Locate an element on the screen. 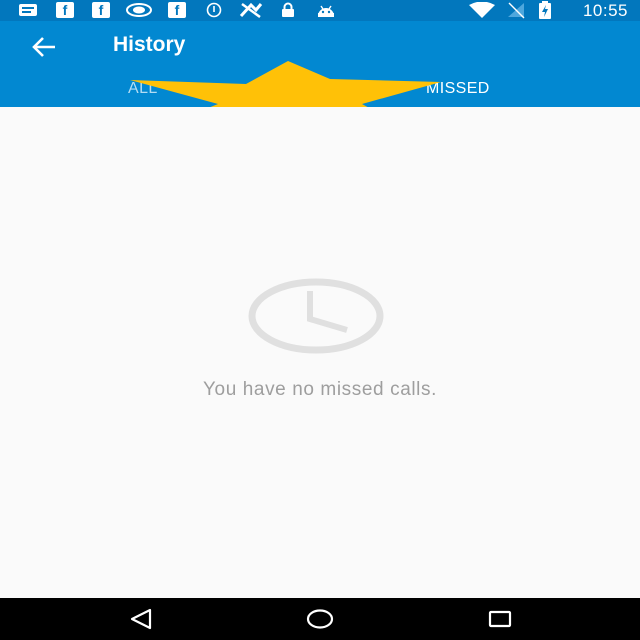 The width and height of the screenshot is (640, 640). nav-home-button is located at coordinates (320, 619).